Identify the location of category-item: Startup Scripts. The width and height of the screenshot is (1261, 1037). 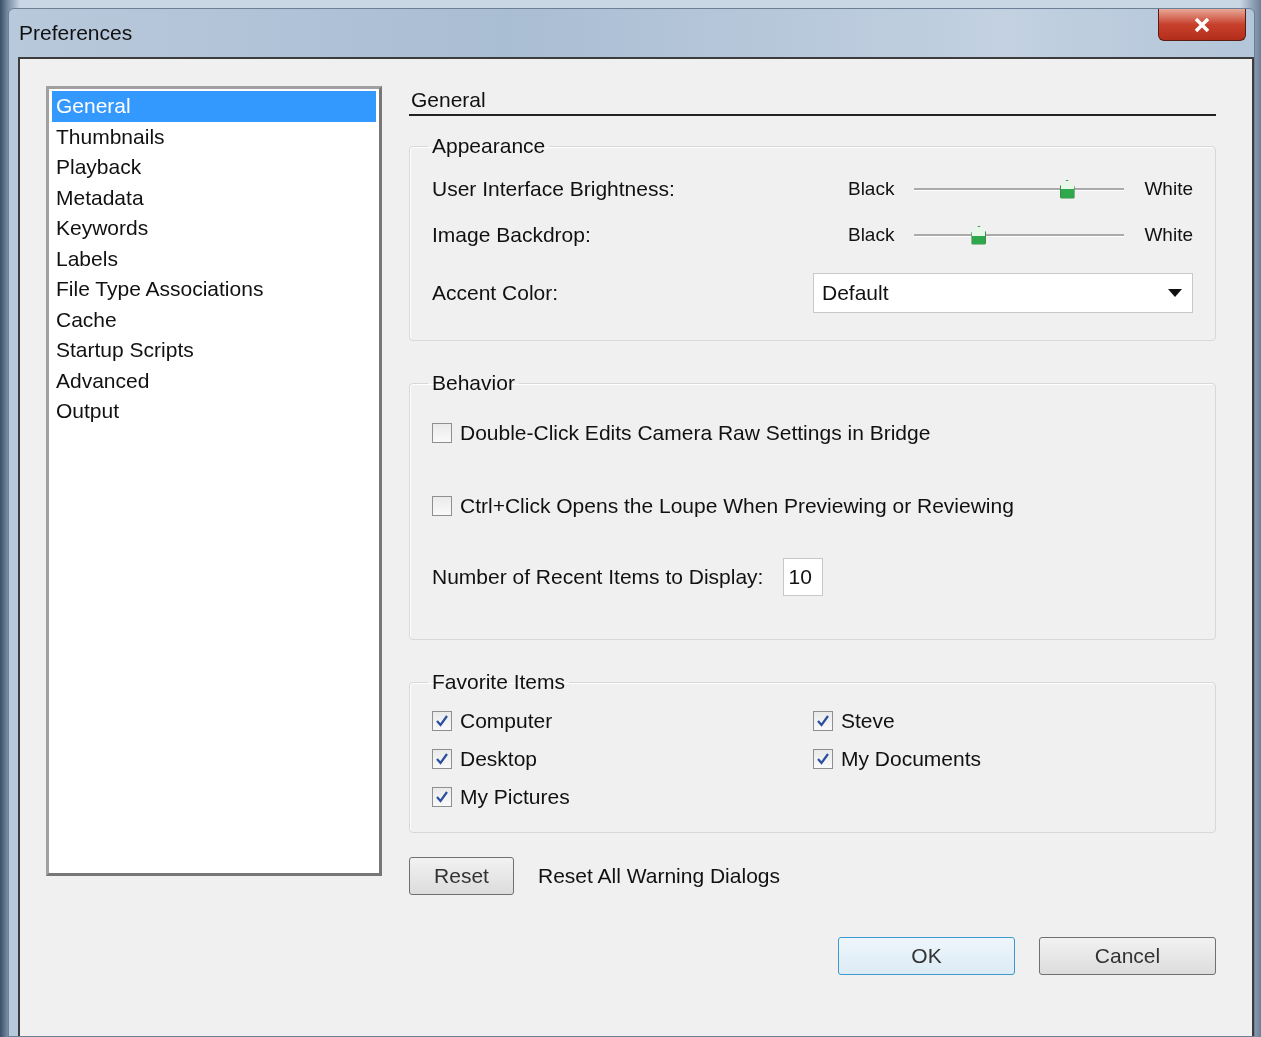
(214, 350).